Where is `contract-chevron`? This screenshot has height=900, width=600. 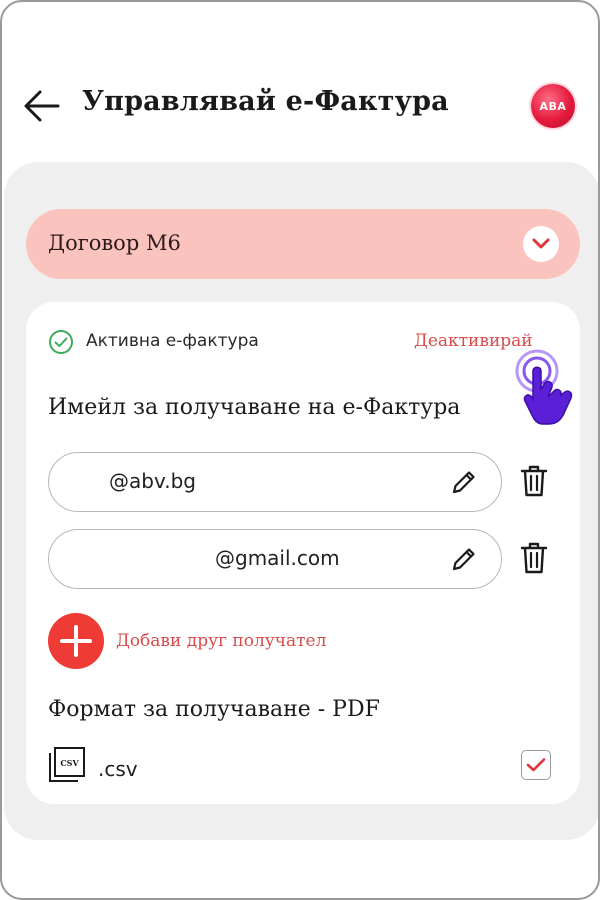
contract-chevron is located at coordinates (541, 244).